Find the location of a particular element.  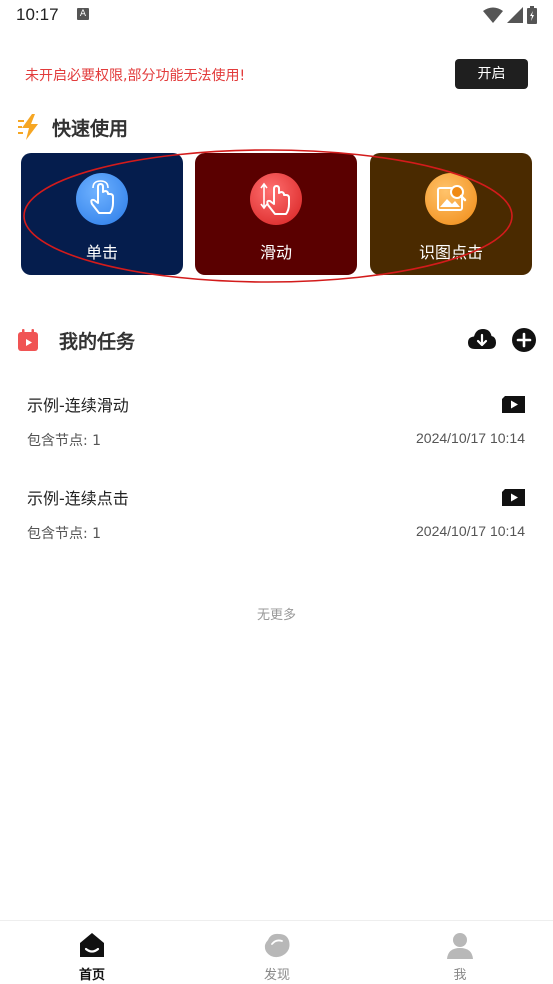

task-item: 示例-连续滑动 包含节点: 1 2024/10/17 10:14 is located at coordinates (276, 426).